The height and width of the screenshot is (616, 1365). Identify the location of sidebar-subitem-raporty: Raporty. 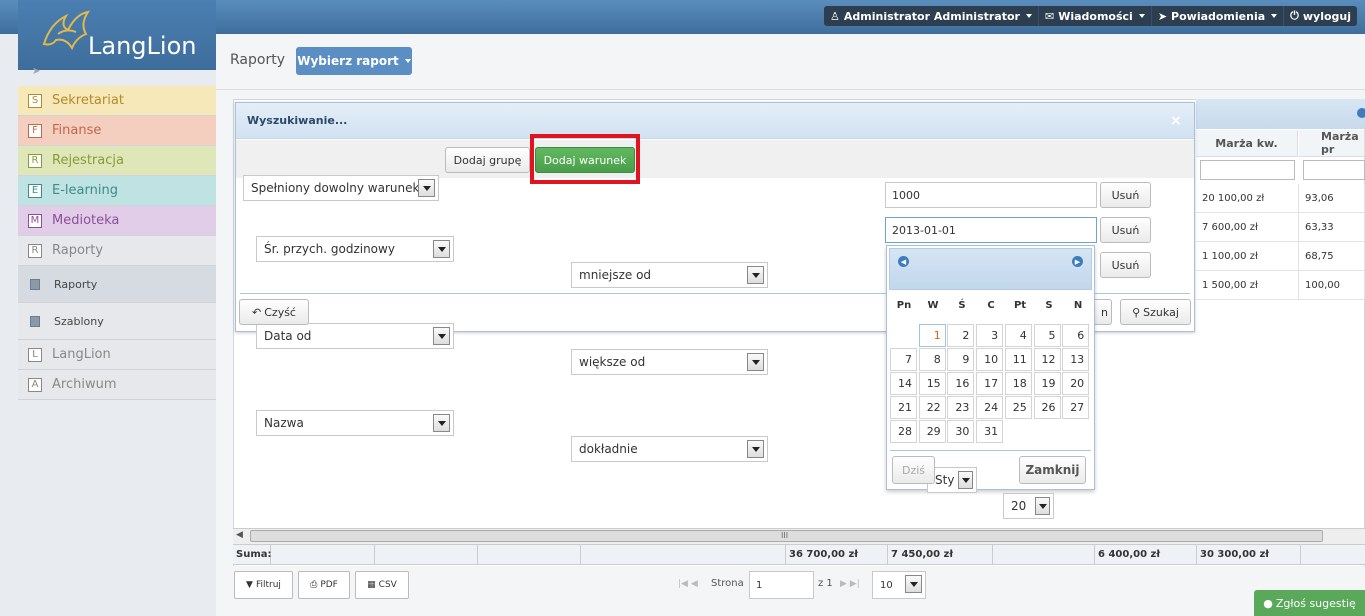
(117, 284).